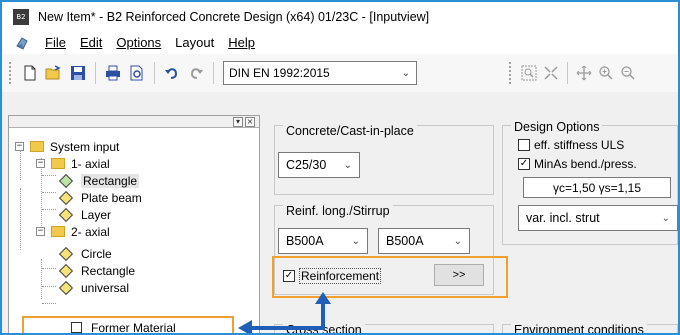  I want to click on annotation-arrow, so click(284, 312).